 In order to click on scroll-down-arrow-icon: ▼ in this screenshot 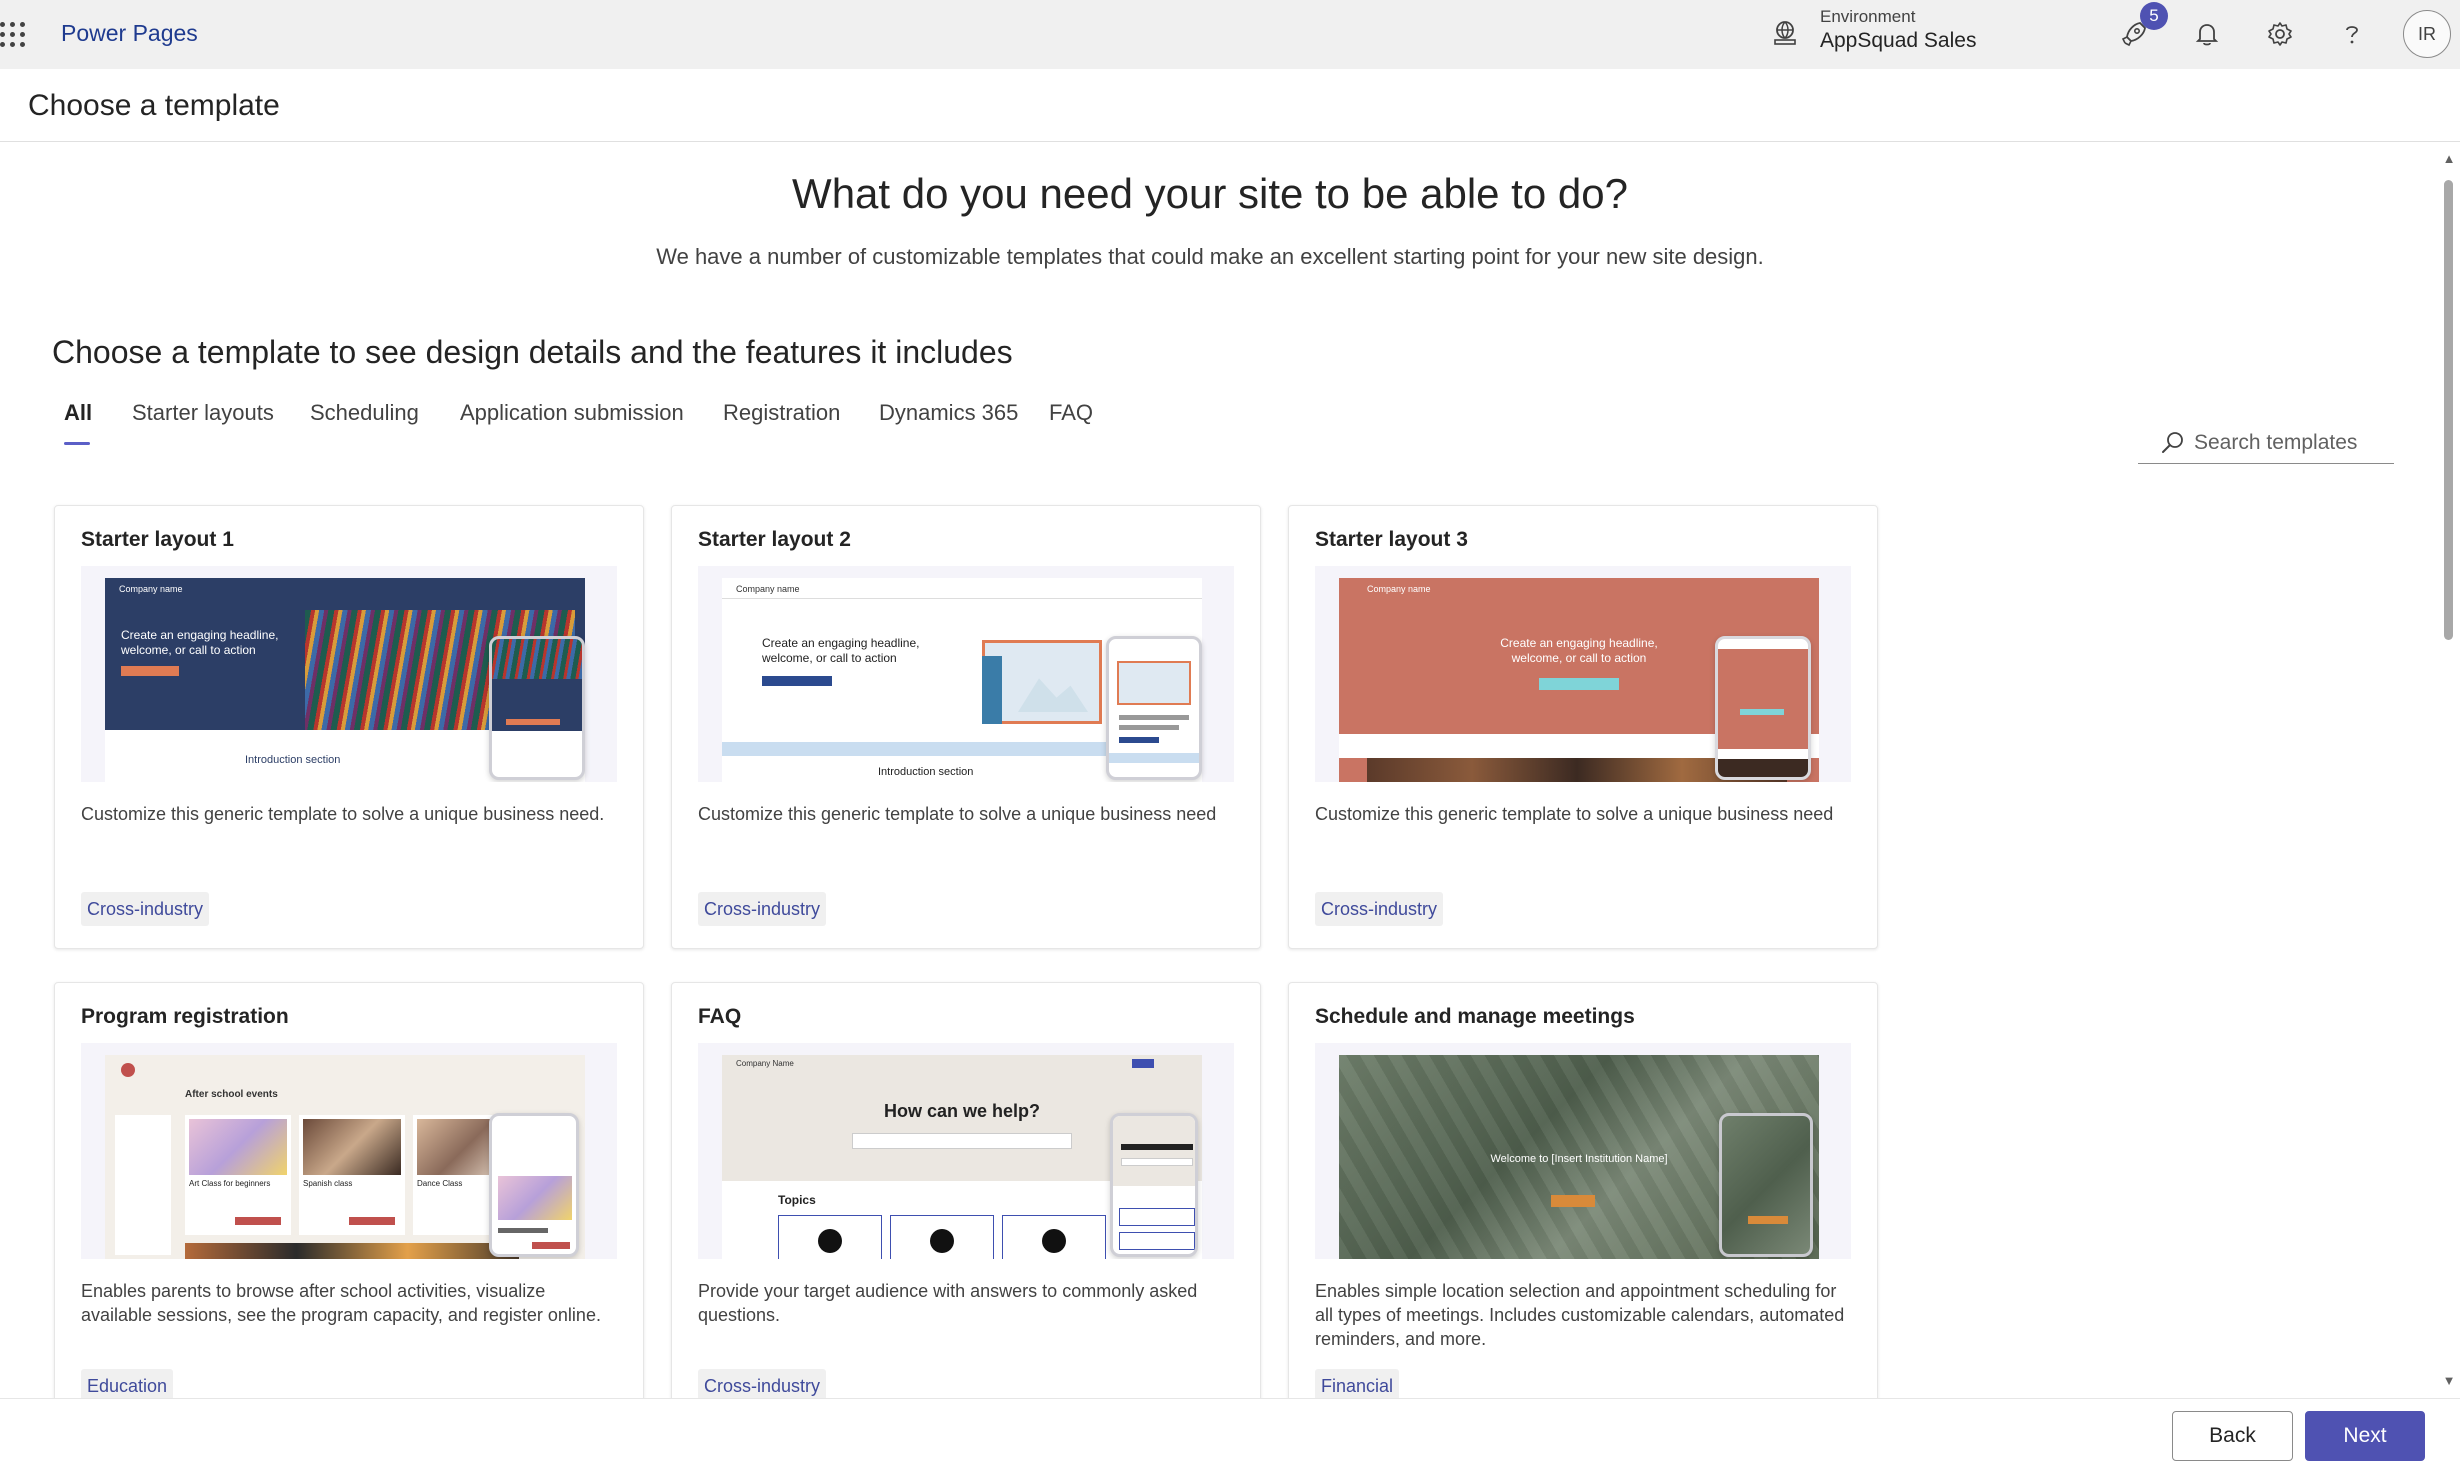, I will do `click(2449, 1381)`.